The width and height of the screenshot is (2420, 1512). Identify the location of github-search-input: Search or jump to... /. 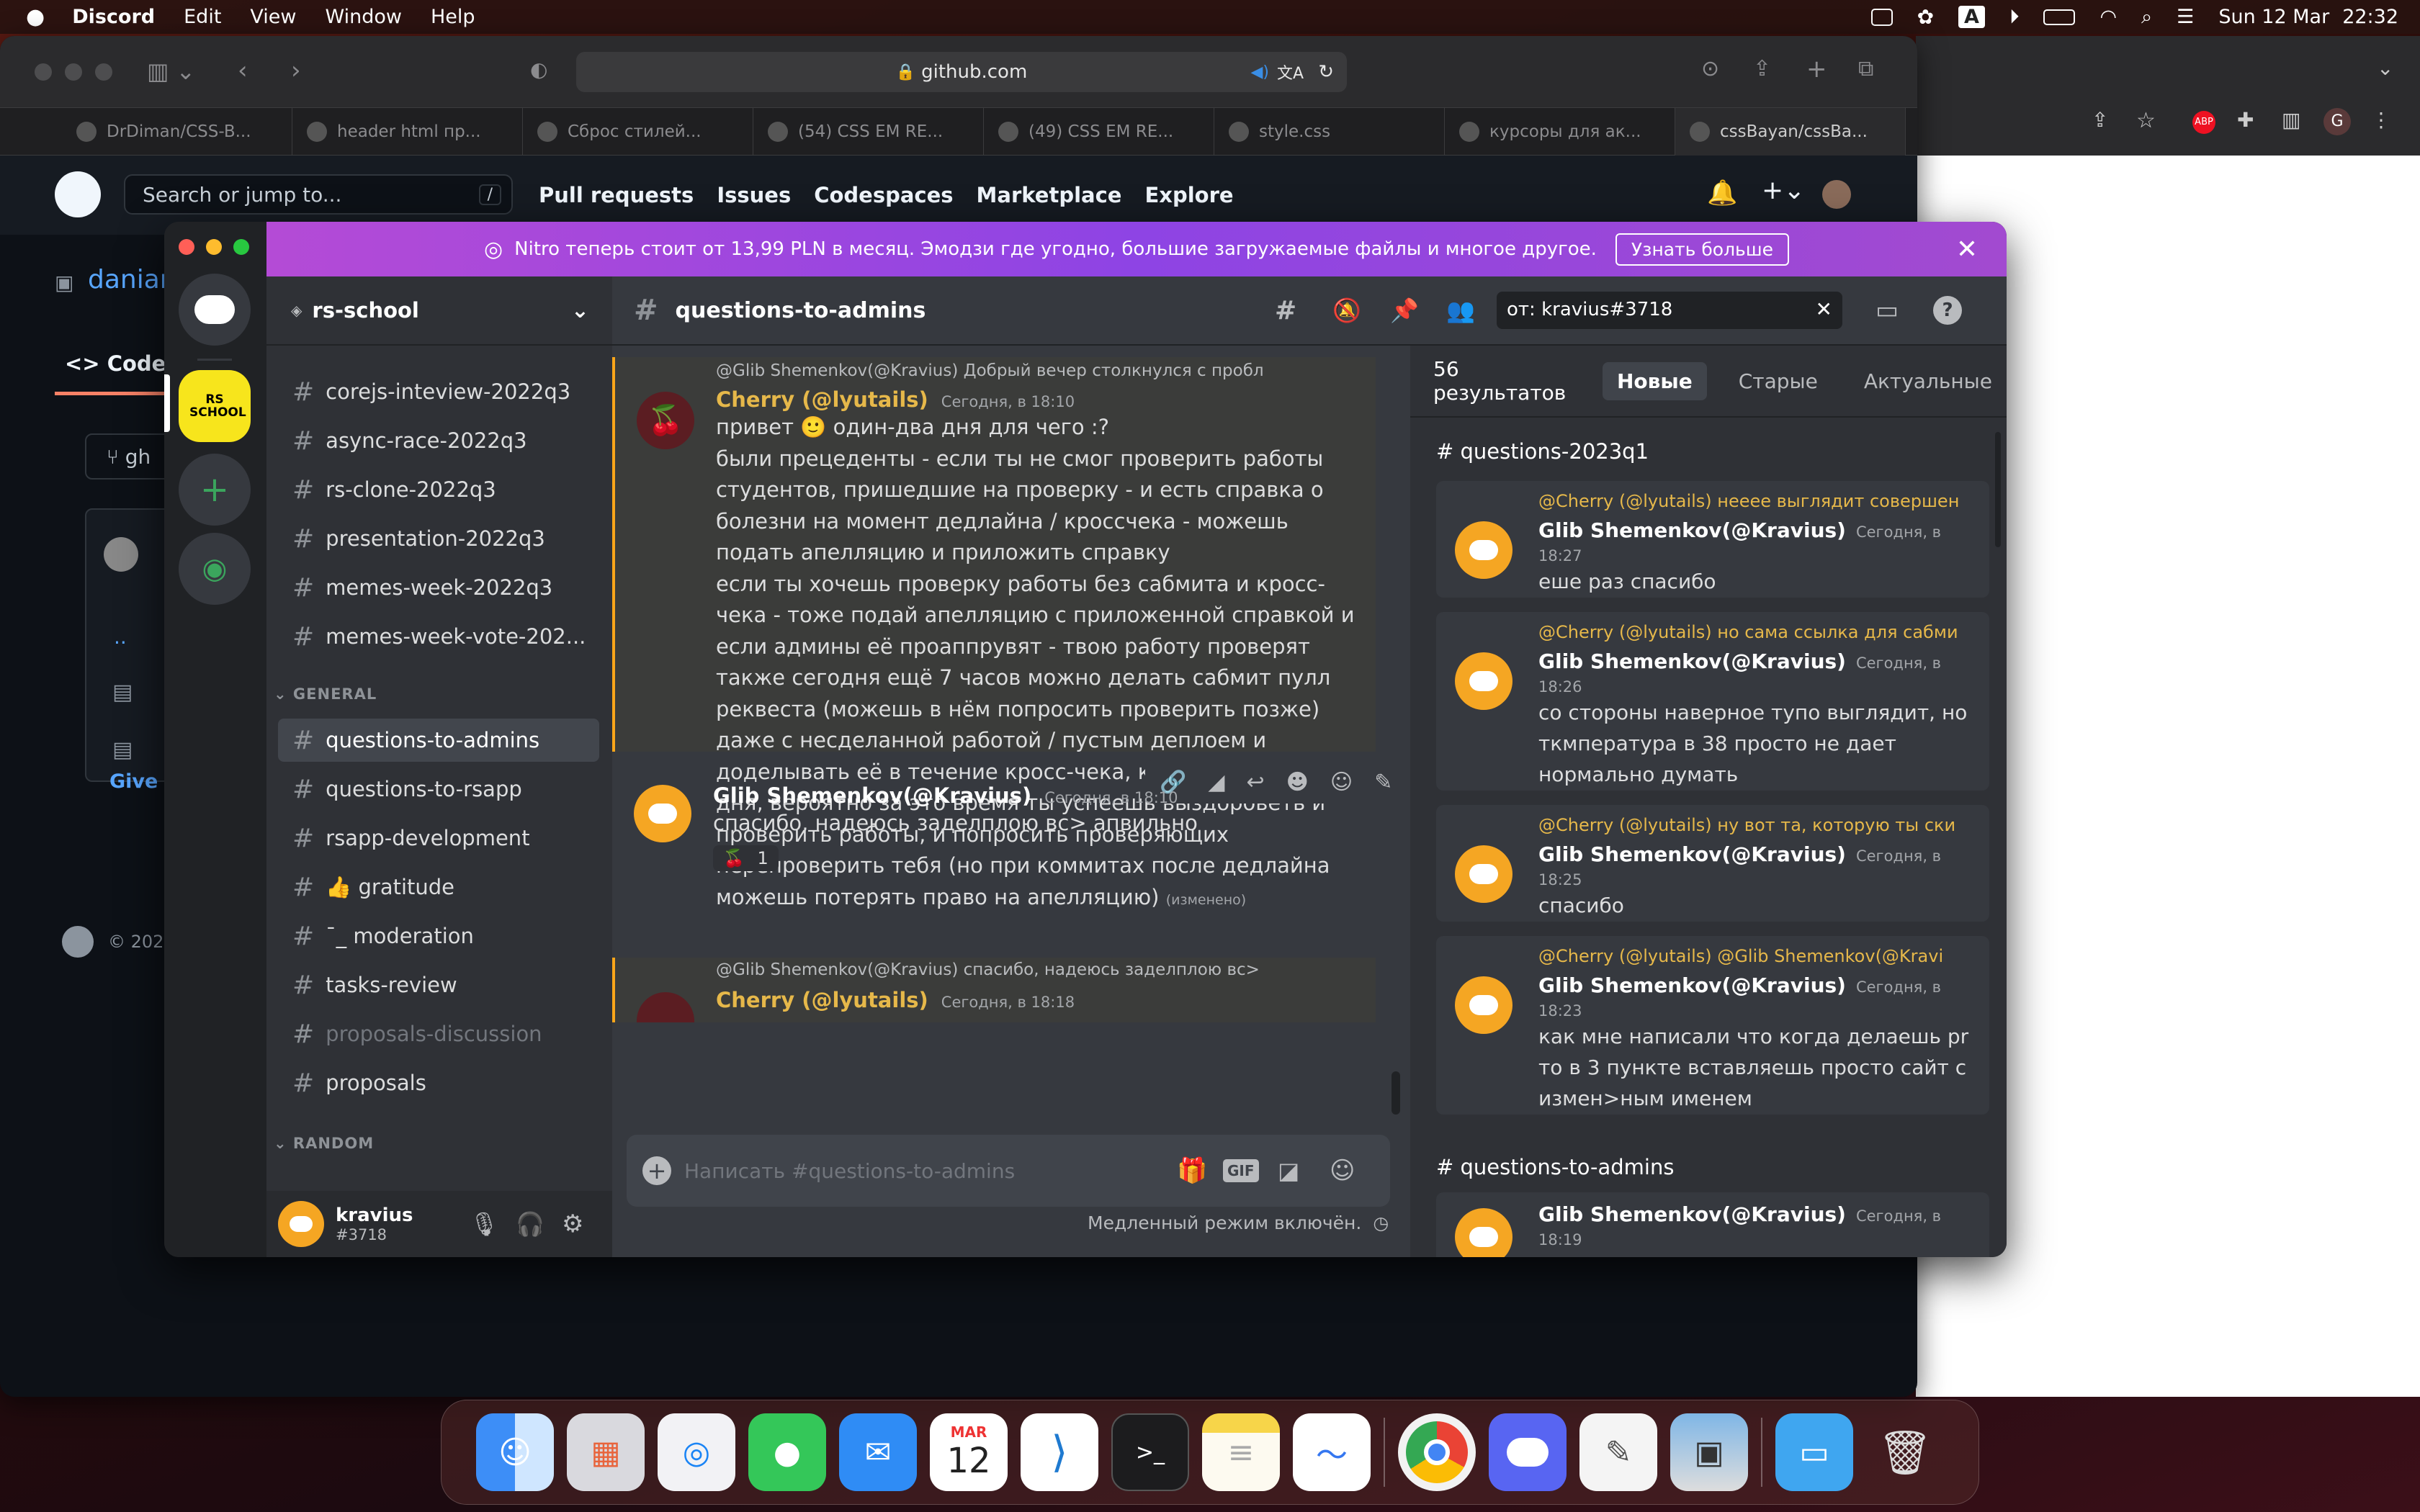
(318, 194).